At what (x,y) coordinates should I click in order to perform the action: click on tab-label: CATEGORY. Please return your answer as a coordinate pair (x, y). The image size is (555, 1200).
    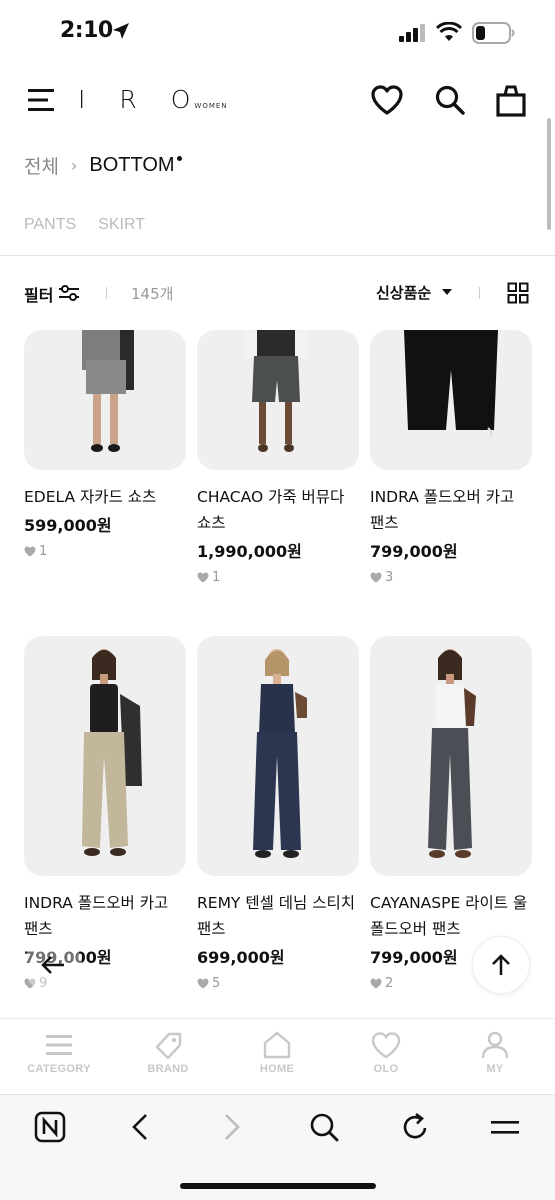
    Looking at the image, I should click on (59, 1069).